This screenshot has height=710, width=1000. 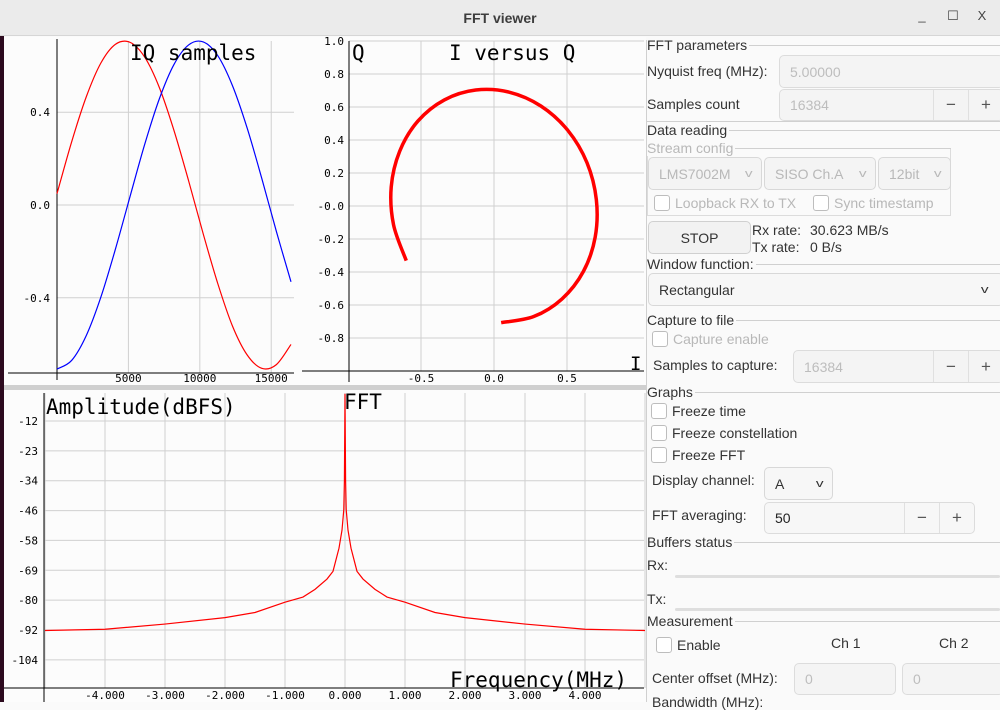 I want to click on measurement-enable-checkbox: Enable, so click(x=688, y=645).